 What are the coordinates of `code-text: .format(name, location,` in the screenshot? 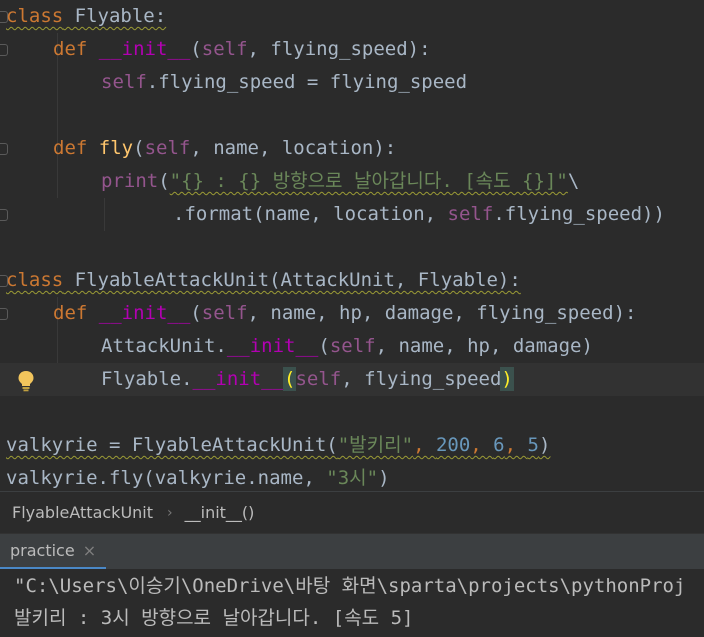 It's located at (310, 214).